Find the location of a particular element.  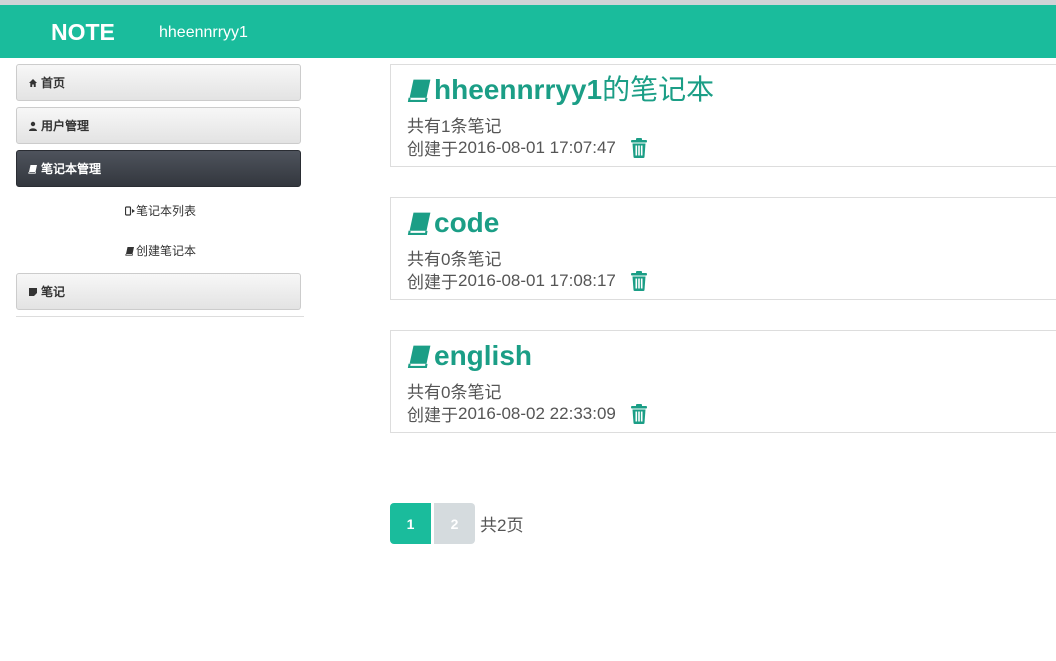

sidebar-subitem-notebook-list: 笔记本列表 is located at coordinates (160, 210).